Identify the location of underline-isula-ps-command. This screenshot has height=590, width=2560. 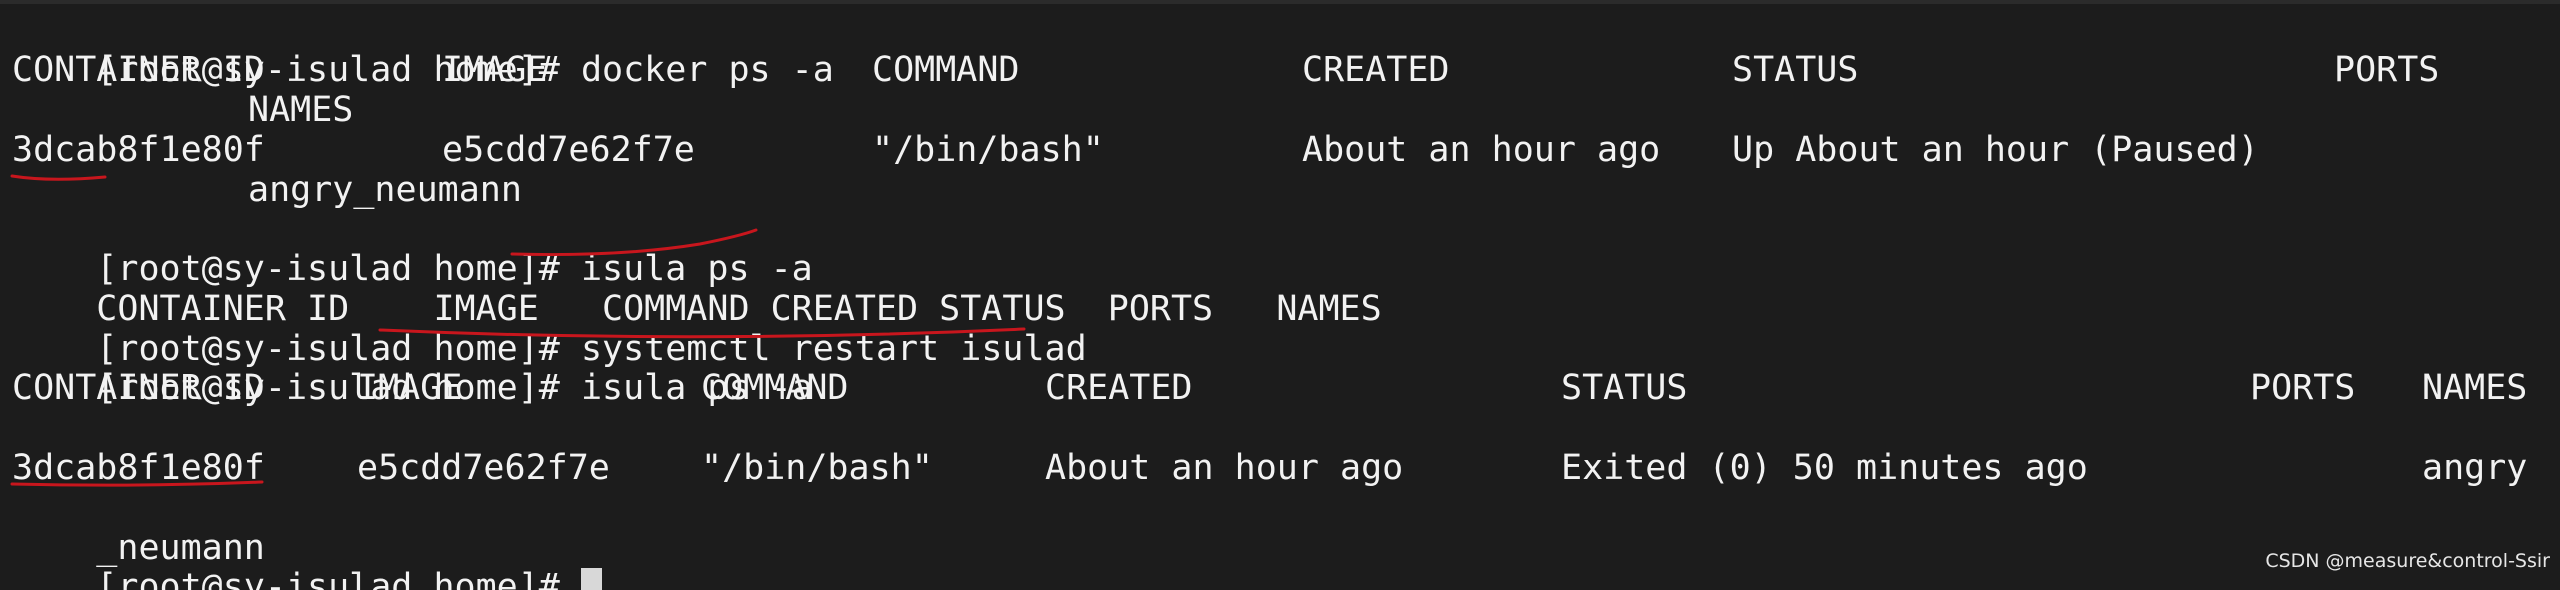
(634, 242).